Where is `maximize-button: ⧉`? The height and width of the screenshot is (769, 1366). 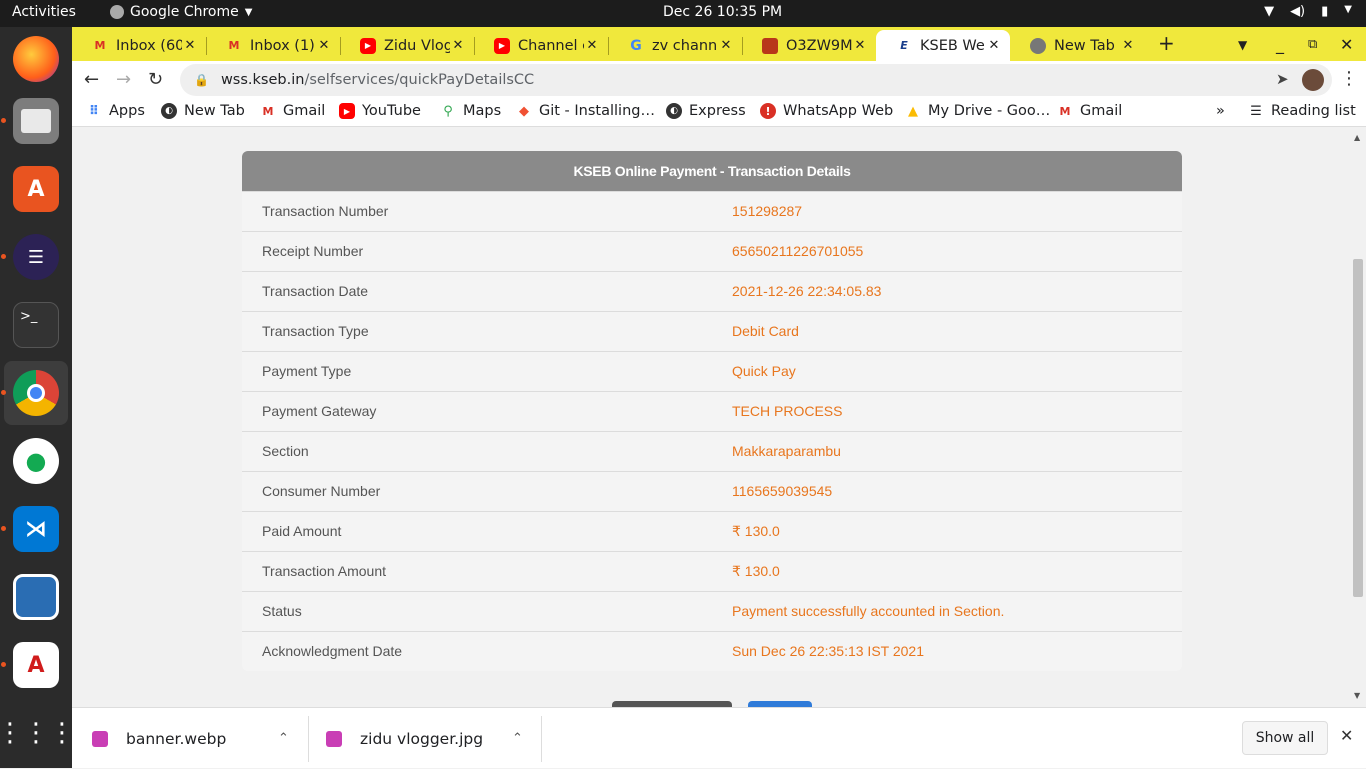 maximize-button: ⧉ is located at coordinates (1312, 44).